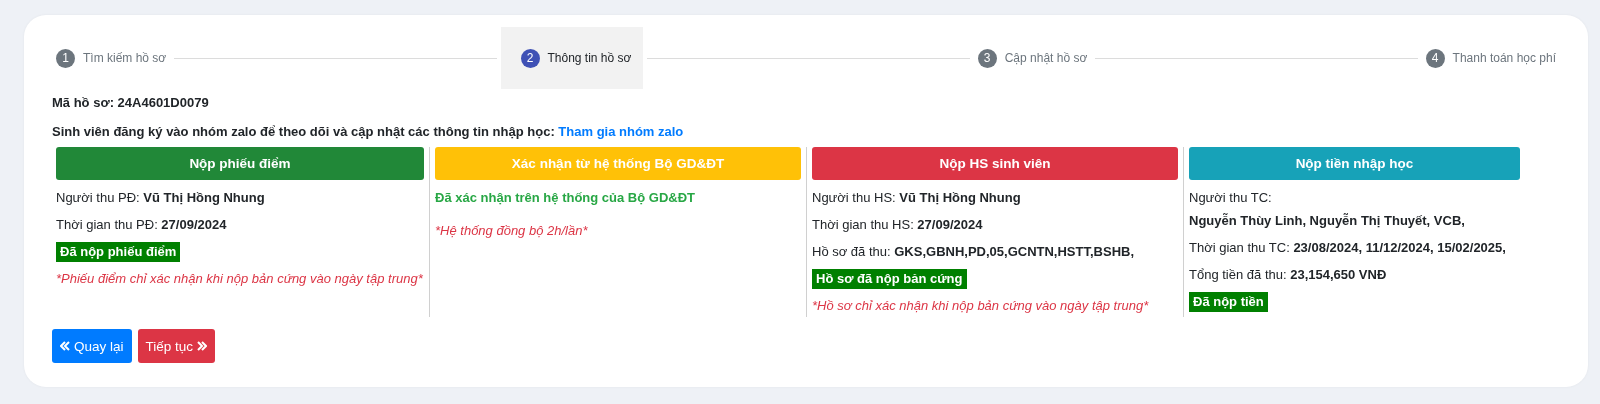 The height and width of the screenshot is (404, 1600). Describe the element at coordinates (118, 252) in the screenshot. I see `status-label: Đã nộp phiếu điểm` at that location.